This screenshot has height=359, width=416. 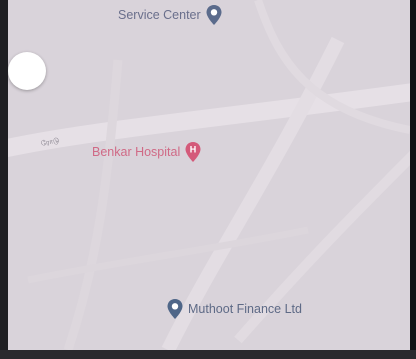 What do you see at coordinates (27, 71) in the screenshot?
I see `map-control-button` at bounding box center [27, 71].